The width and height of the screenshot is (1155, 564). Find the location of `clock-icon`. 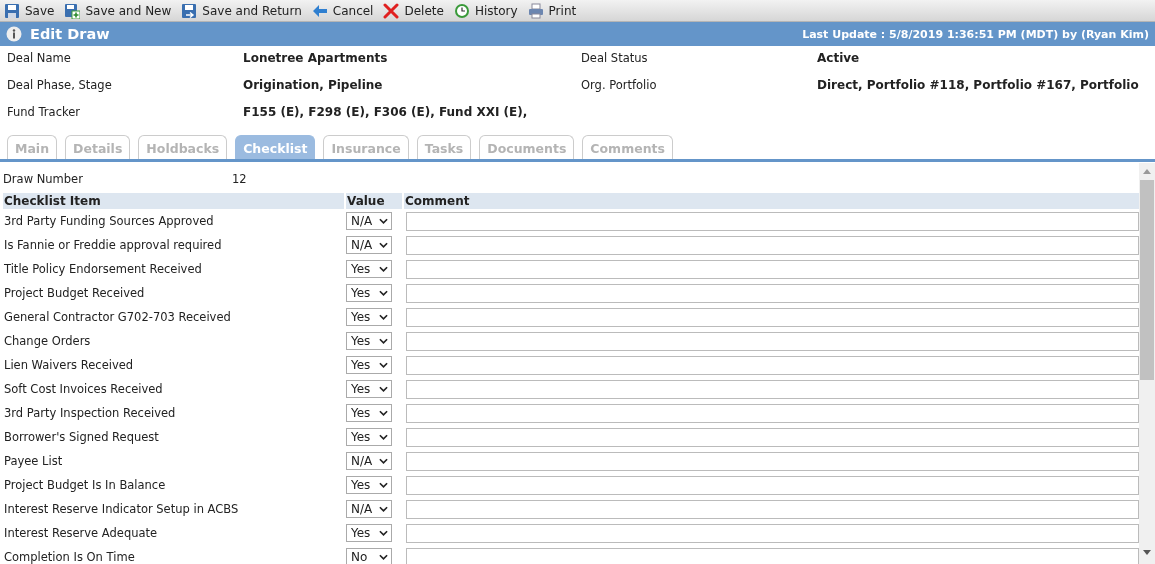

clock-icon is located at coordinates (461, 10).